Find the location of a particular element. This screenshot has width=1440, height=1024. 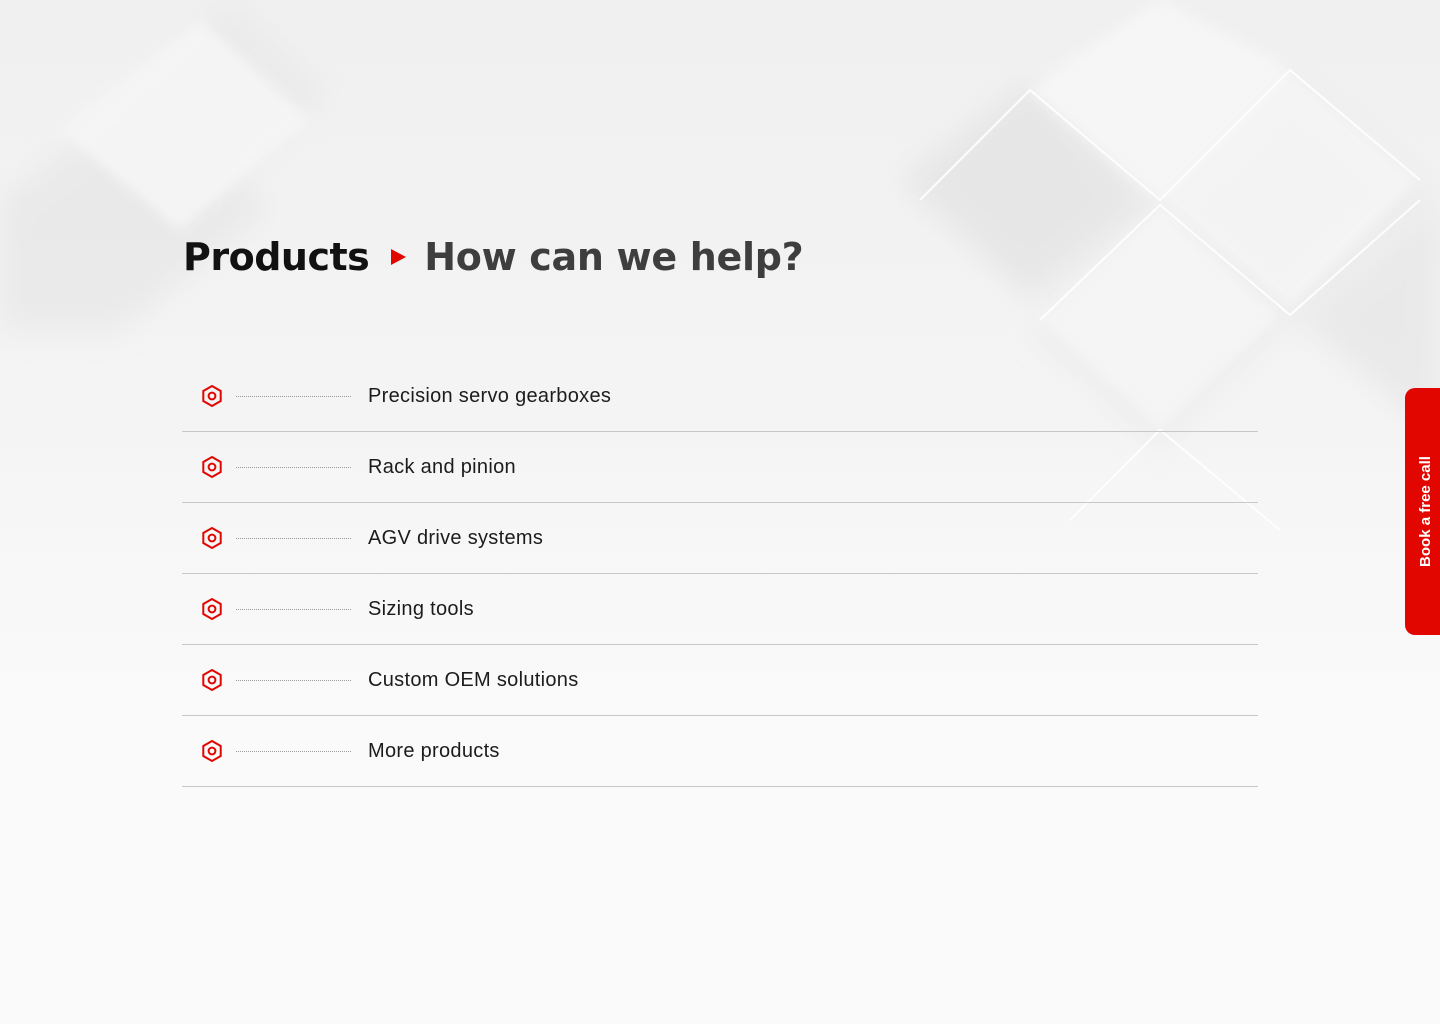

book-free-call-button: Book a free call is located at coordinates (1422, 511).